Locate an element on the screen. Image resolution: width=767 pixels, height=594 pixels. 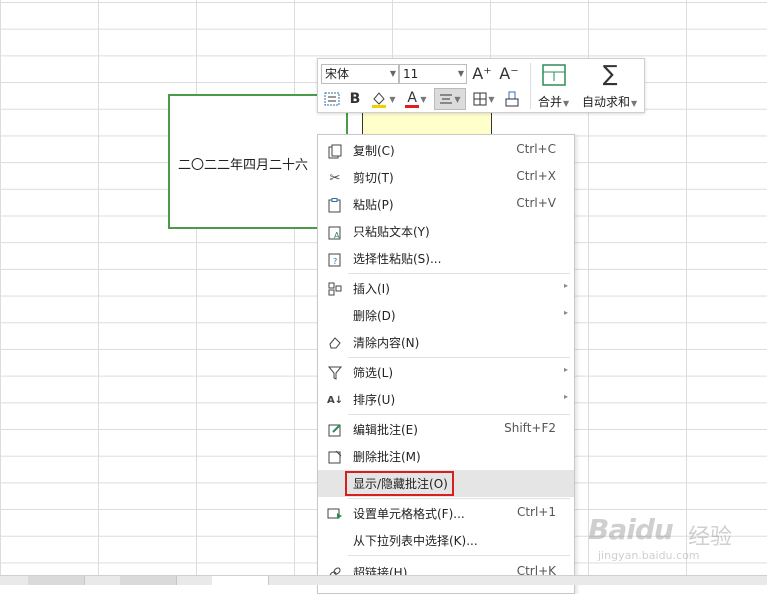
menu-item-shortcut: Shift+F2 is located at coordinates (530, 428).